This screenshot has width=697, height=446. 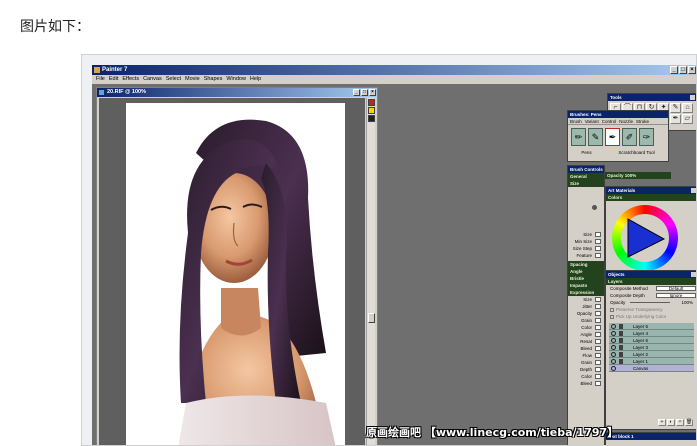 What do you see at coordinates (586, 234) in the screenshot?
I see `size-row: Size` at bounding box center [586, 234].